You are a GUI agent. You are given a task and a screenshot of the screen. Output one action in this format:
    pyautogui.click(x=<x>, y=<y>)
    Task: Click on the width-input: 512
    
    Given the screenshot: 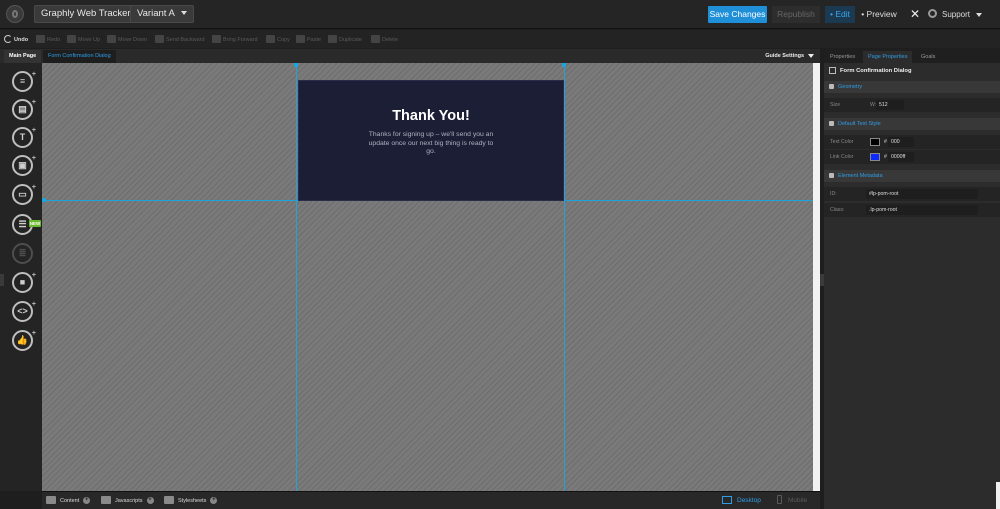 What is the action you would take?
    pyautogui.click(x=890, y=105)
    